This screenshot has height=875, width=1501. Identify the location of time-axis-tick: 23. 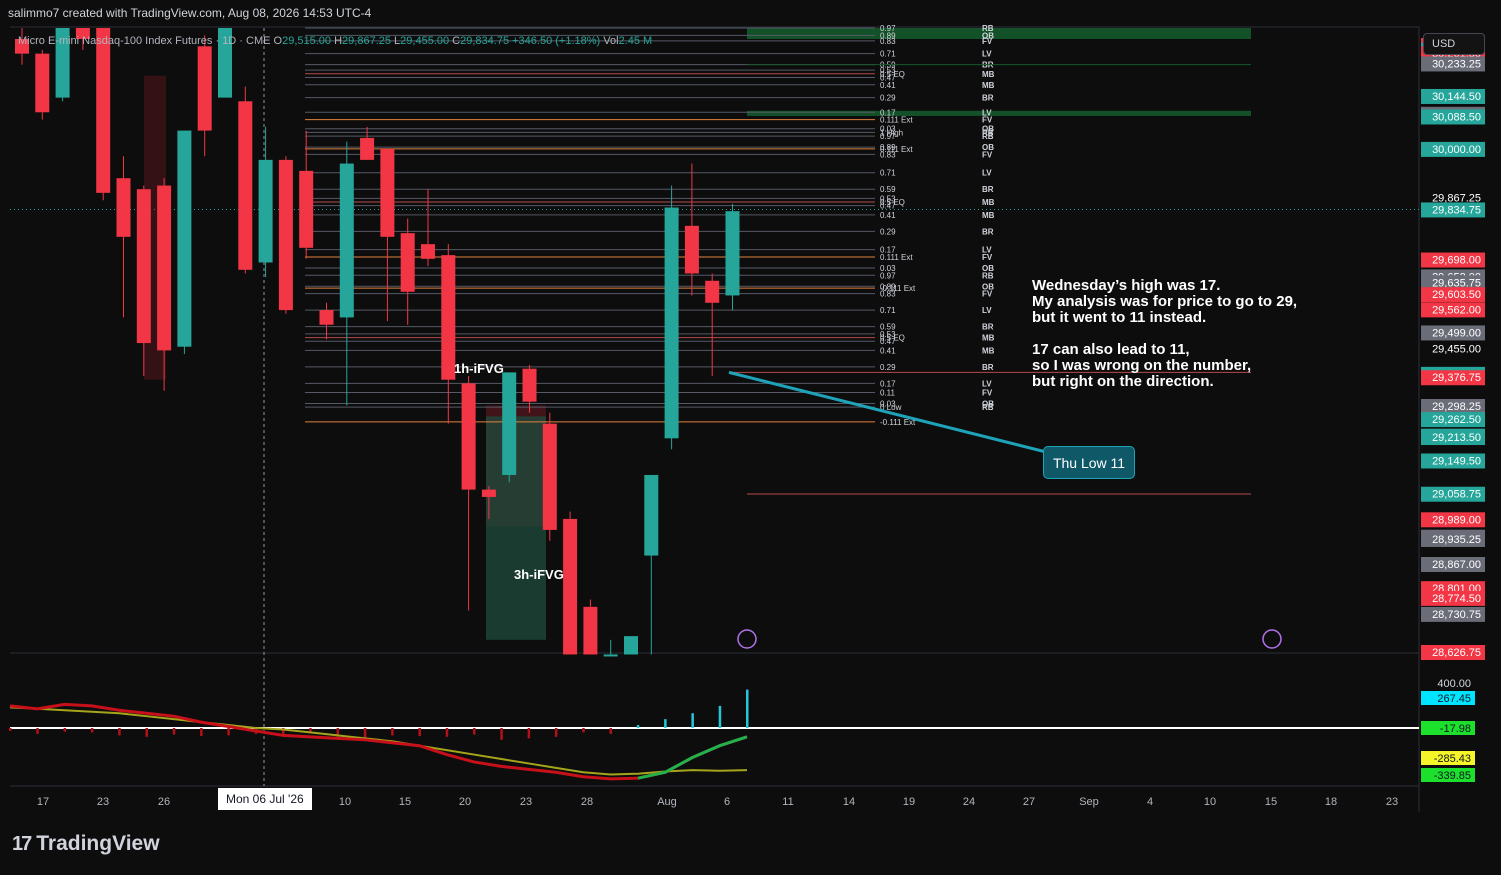
(1392, 802).